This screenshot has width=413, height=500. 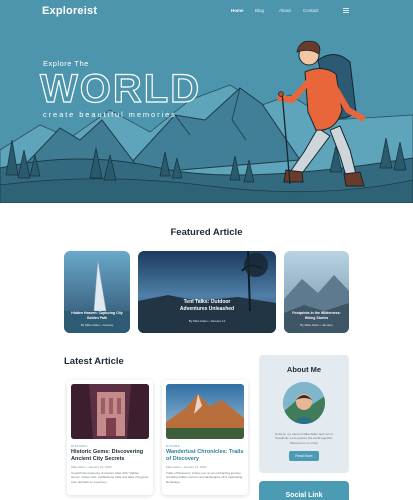 What do you see at coordinates (346, 10) in the screenshot?
I see `list-icon` at bounding box center [346, 10].